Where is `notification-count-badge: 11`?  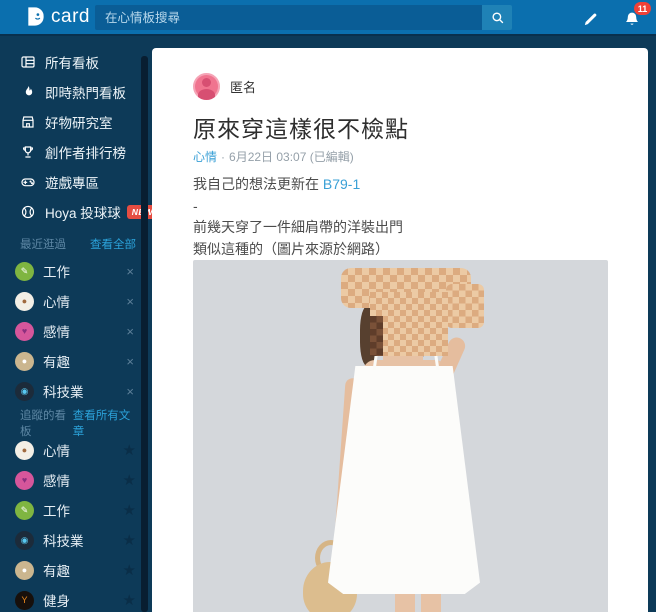 notification-count-badge: 11 is located at coordinates (642, 8).